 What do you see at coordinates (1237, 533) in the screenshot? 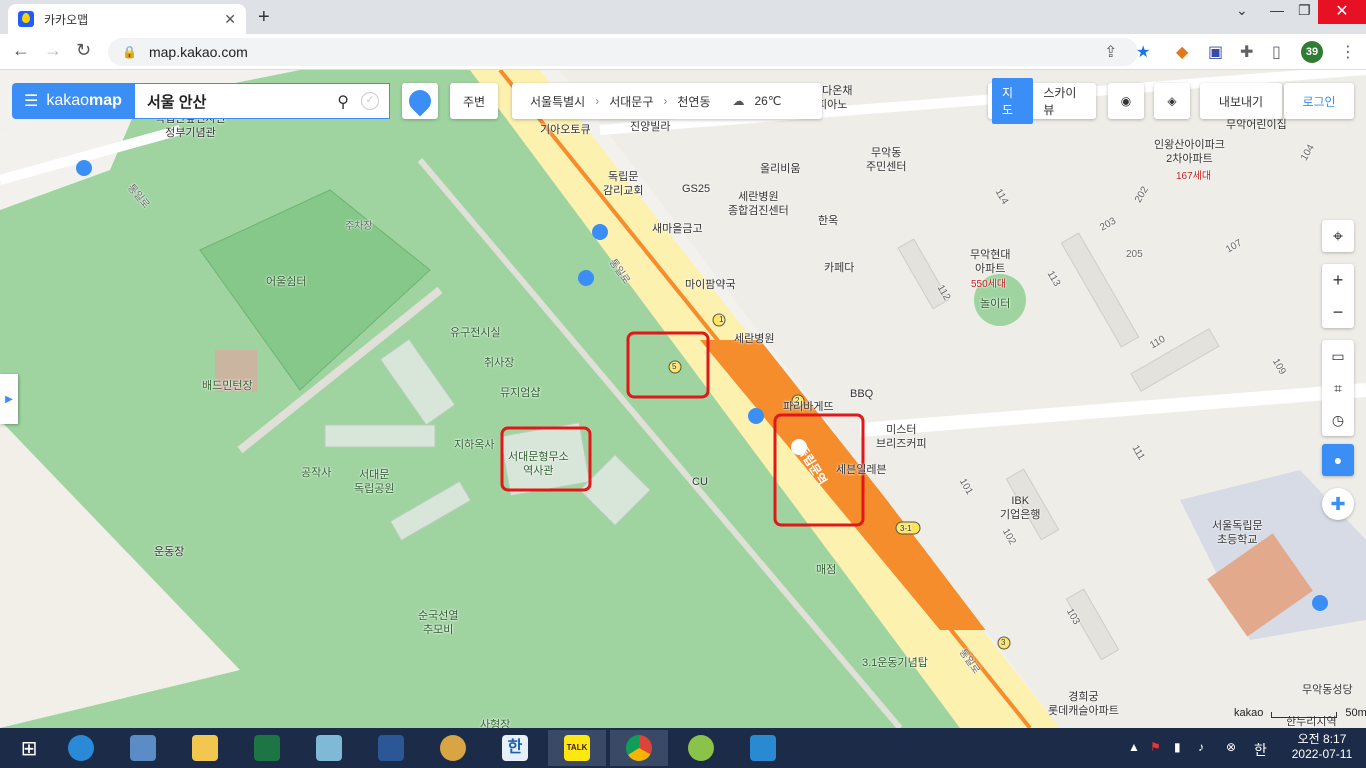
I see `place-label: 서울독립문 초등학교` at bounding box center [1237, 533].